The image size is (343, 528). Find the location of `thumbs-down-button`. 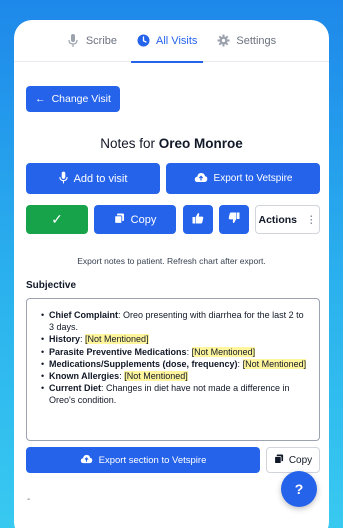

thumbs-down-button is located at coordinates (234, 219).